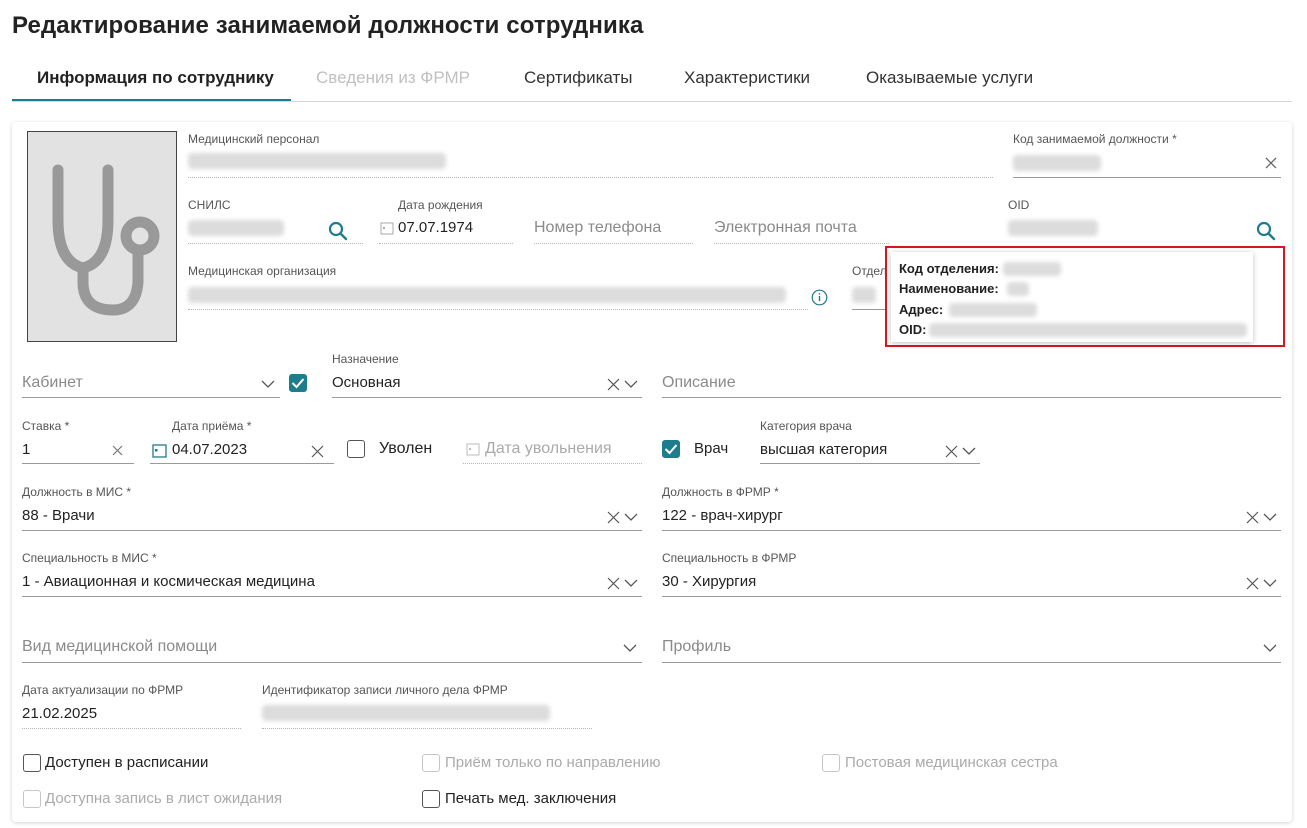  Describe the element at coordinates (487, 397) in the screenshot. I see `purpose-select` at that location.